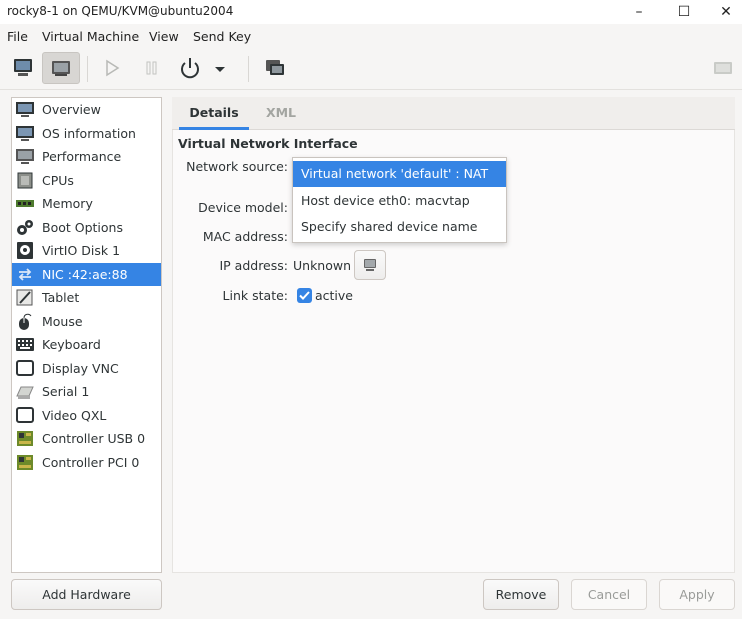  I want to click on ip-address-value: Unknown, so click(322, 265).